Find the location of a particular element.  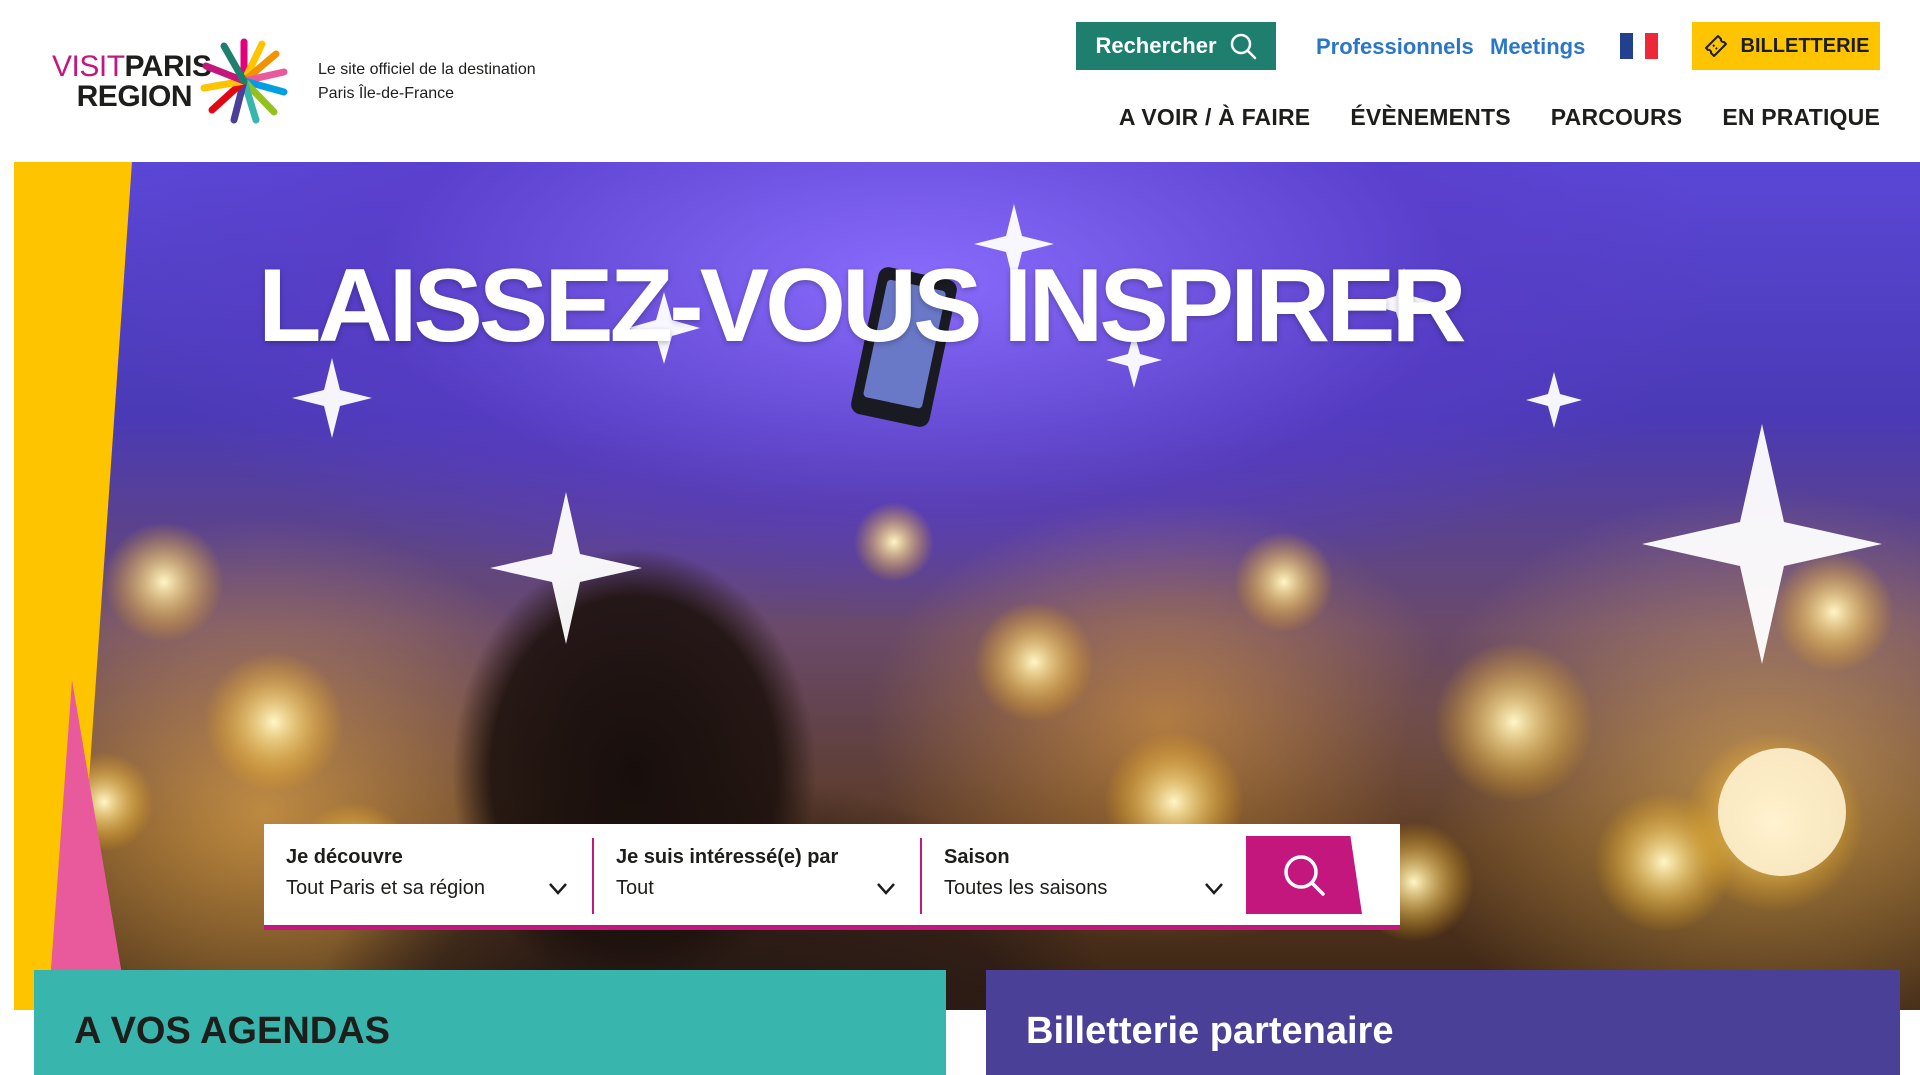

filter-saison: Saison Toutes les saisons is located at coordinates (1084, 876).